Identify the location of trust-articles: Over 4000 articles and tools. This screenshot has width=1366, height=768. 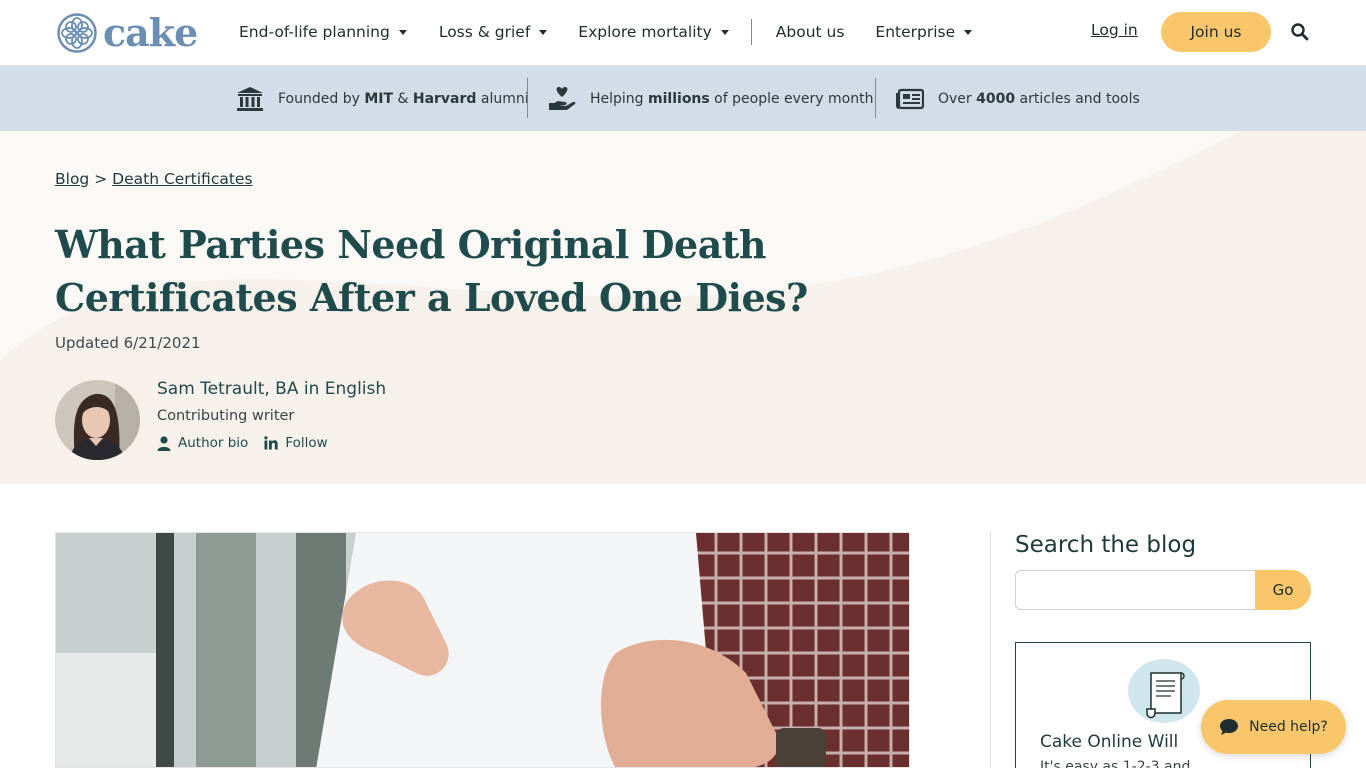
(1018, 98).